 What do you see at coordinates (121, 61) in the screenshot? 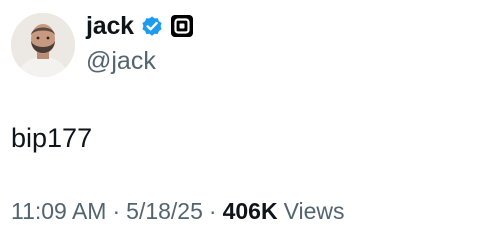
I see `author-handle: @jack` at bounding box center [121, 61].